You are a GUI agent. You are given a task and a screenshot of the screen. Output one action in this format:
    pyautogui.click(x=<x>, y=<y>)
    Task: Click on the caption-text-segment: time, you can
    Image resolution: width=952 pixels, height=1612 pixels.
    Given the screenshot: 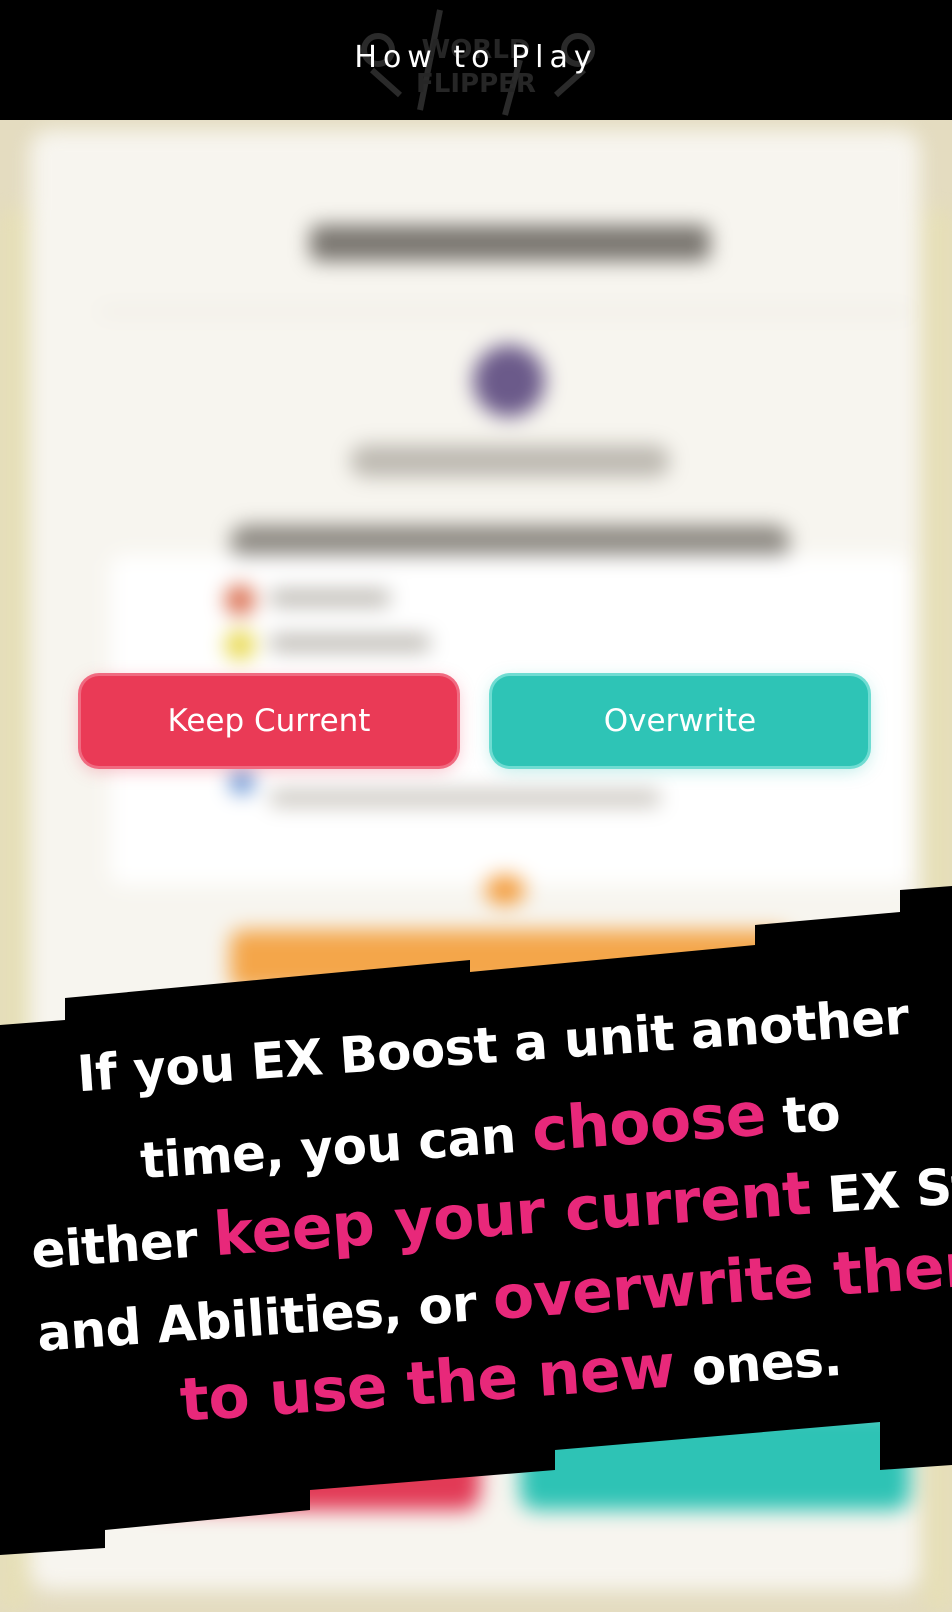 What is the action you would take?
    pyautogui.click(x=328, y=1148)
    